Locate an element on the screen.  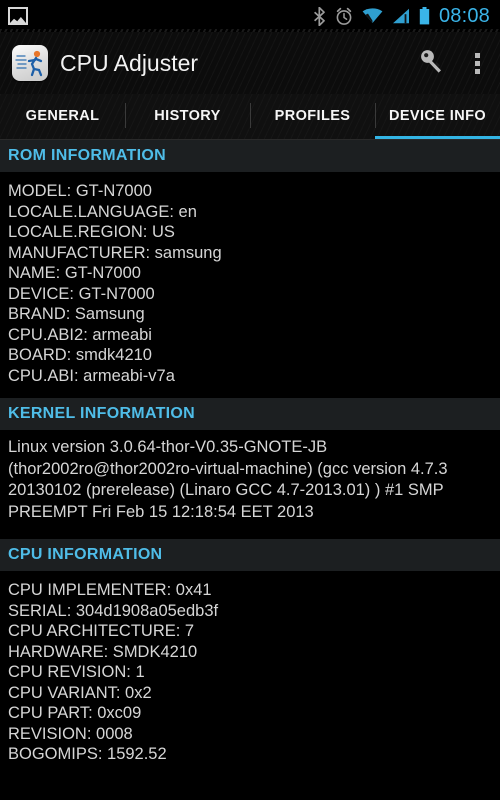
list-item: BOGOMIPS: 1592.52 is located at coordinates (87, 754).